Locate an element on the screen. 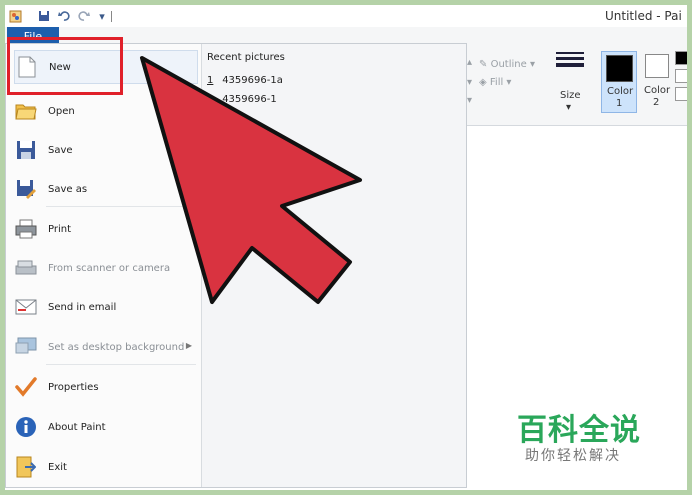  shape-scroll-up: ▴ is located at coordinates (469, 62).